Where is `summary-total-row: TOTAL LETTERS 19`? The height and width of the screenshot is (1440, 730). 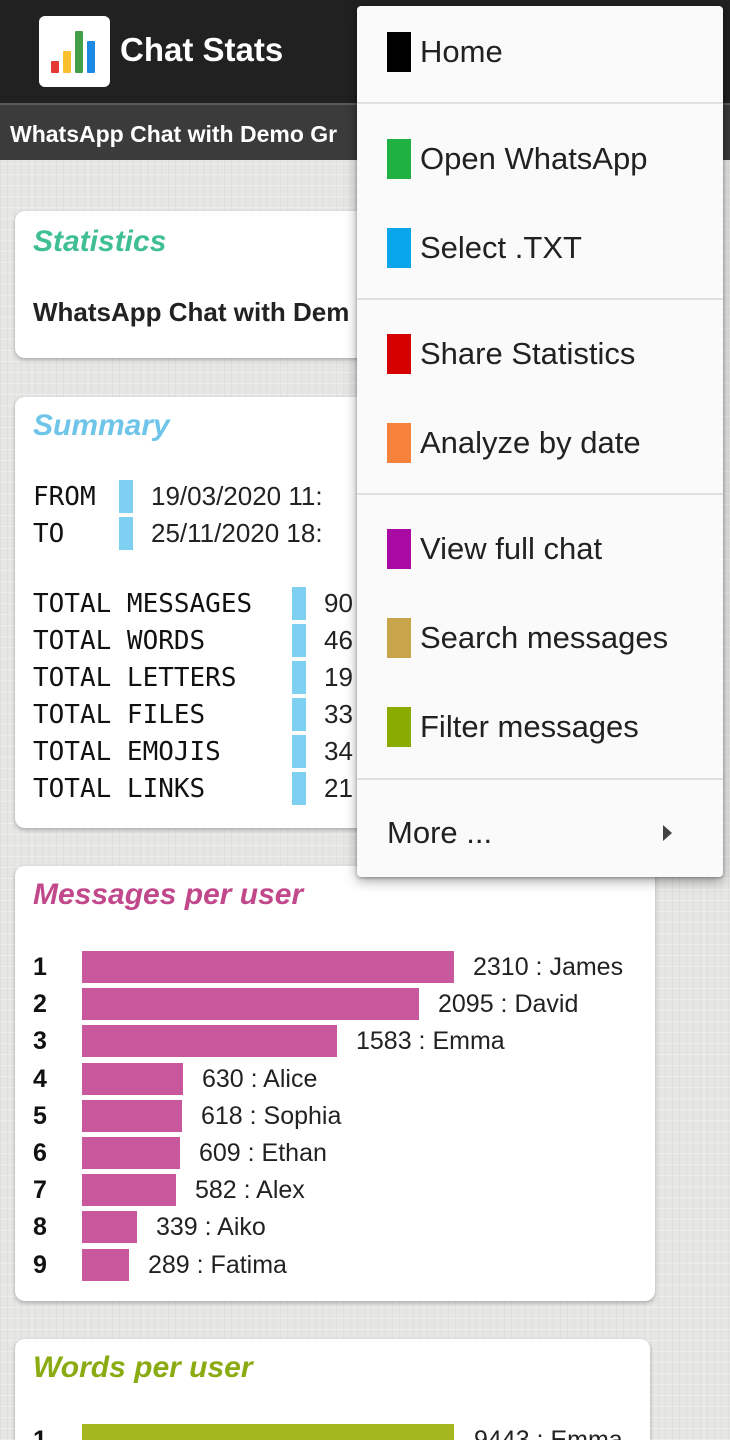 summary-total-row: TOTAL LETTERS 19 is located at coordinates (193, 677).